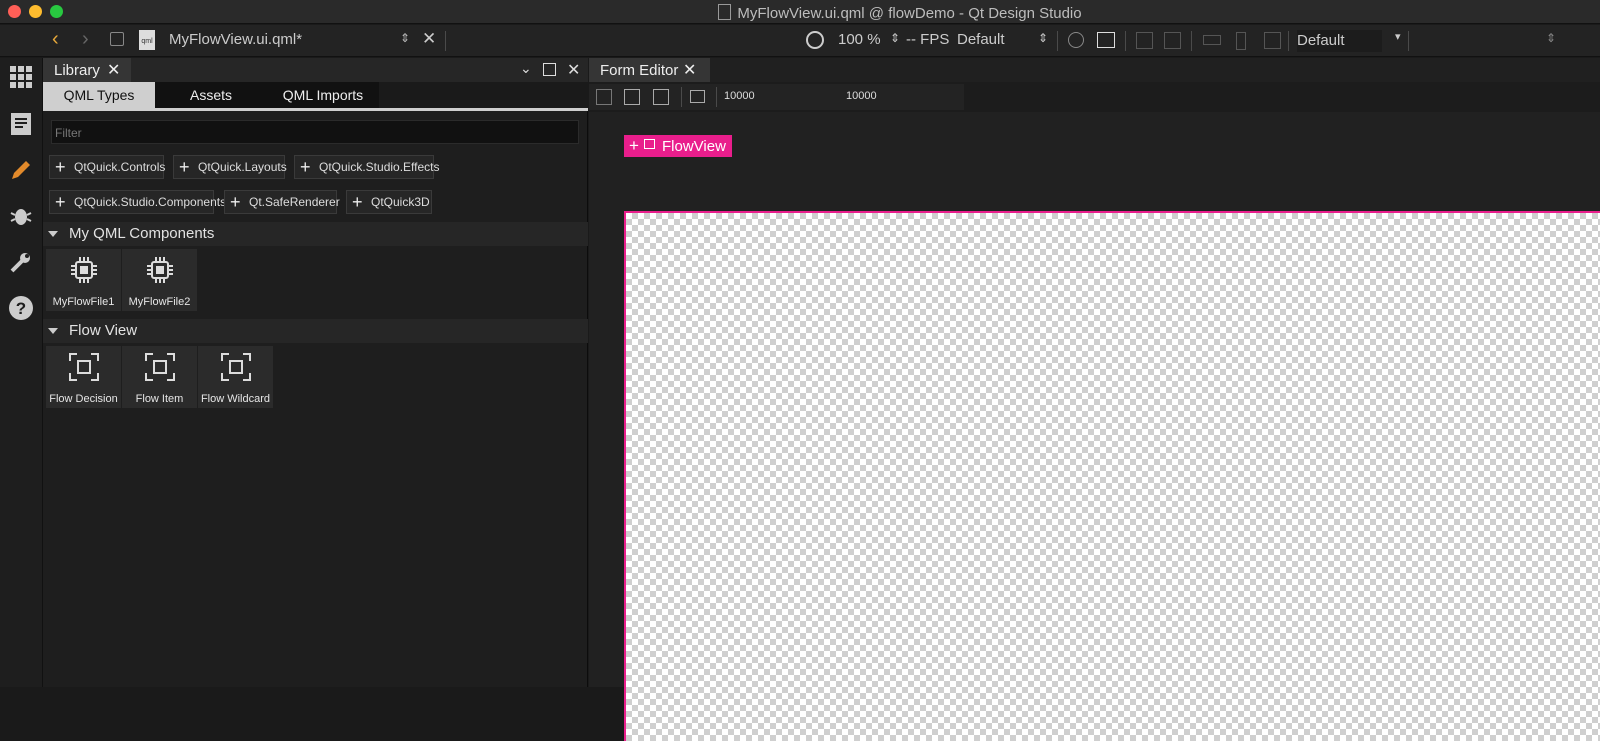 Image resolution: width=1600 pixels, height=741 pixels. Describe the element at coordinates (107, 167) in the screenshot. I see `add-import-qtquick-controls-button: + QtQuick.Controls` at that location.